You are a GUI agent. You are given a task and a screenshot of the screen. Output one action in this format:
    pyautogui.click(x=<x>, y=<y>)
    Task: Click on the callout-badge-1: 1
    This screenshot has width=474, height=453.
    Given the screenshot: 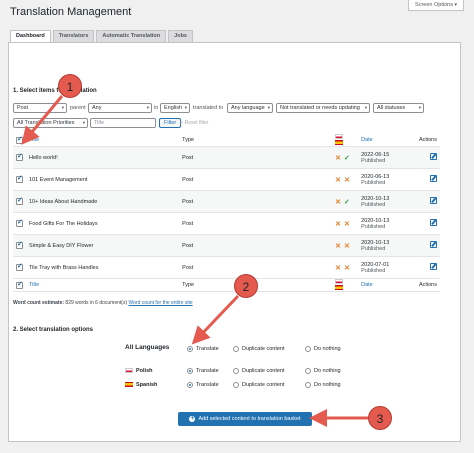 What is the action you would take?
    pyautogui.click(x=70, y=86)
    